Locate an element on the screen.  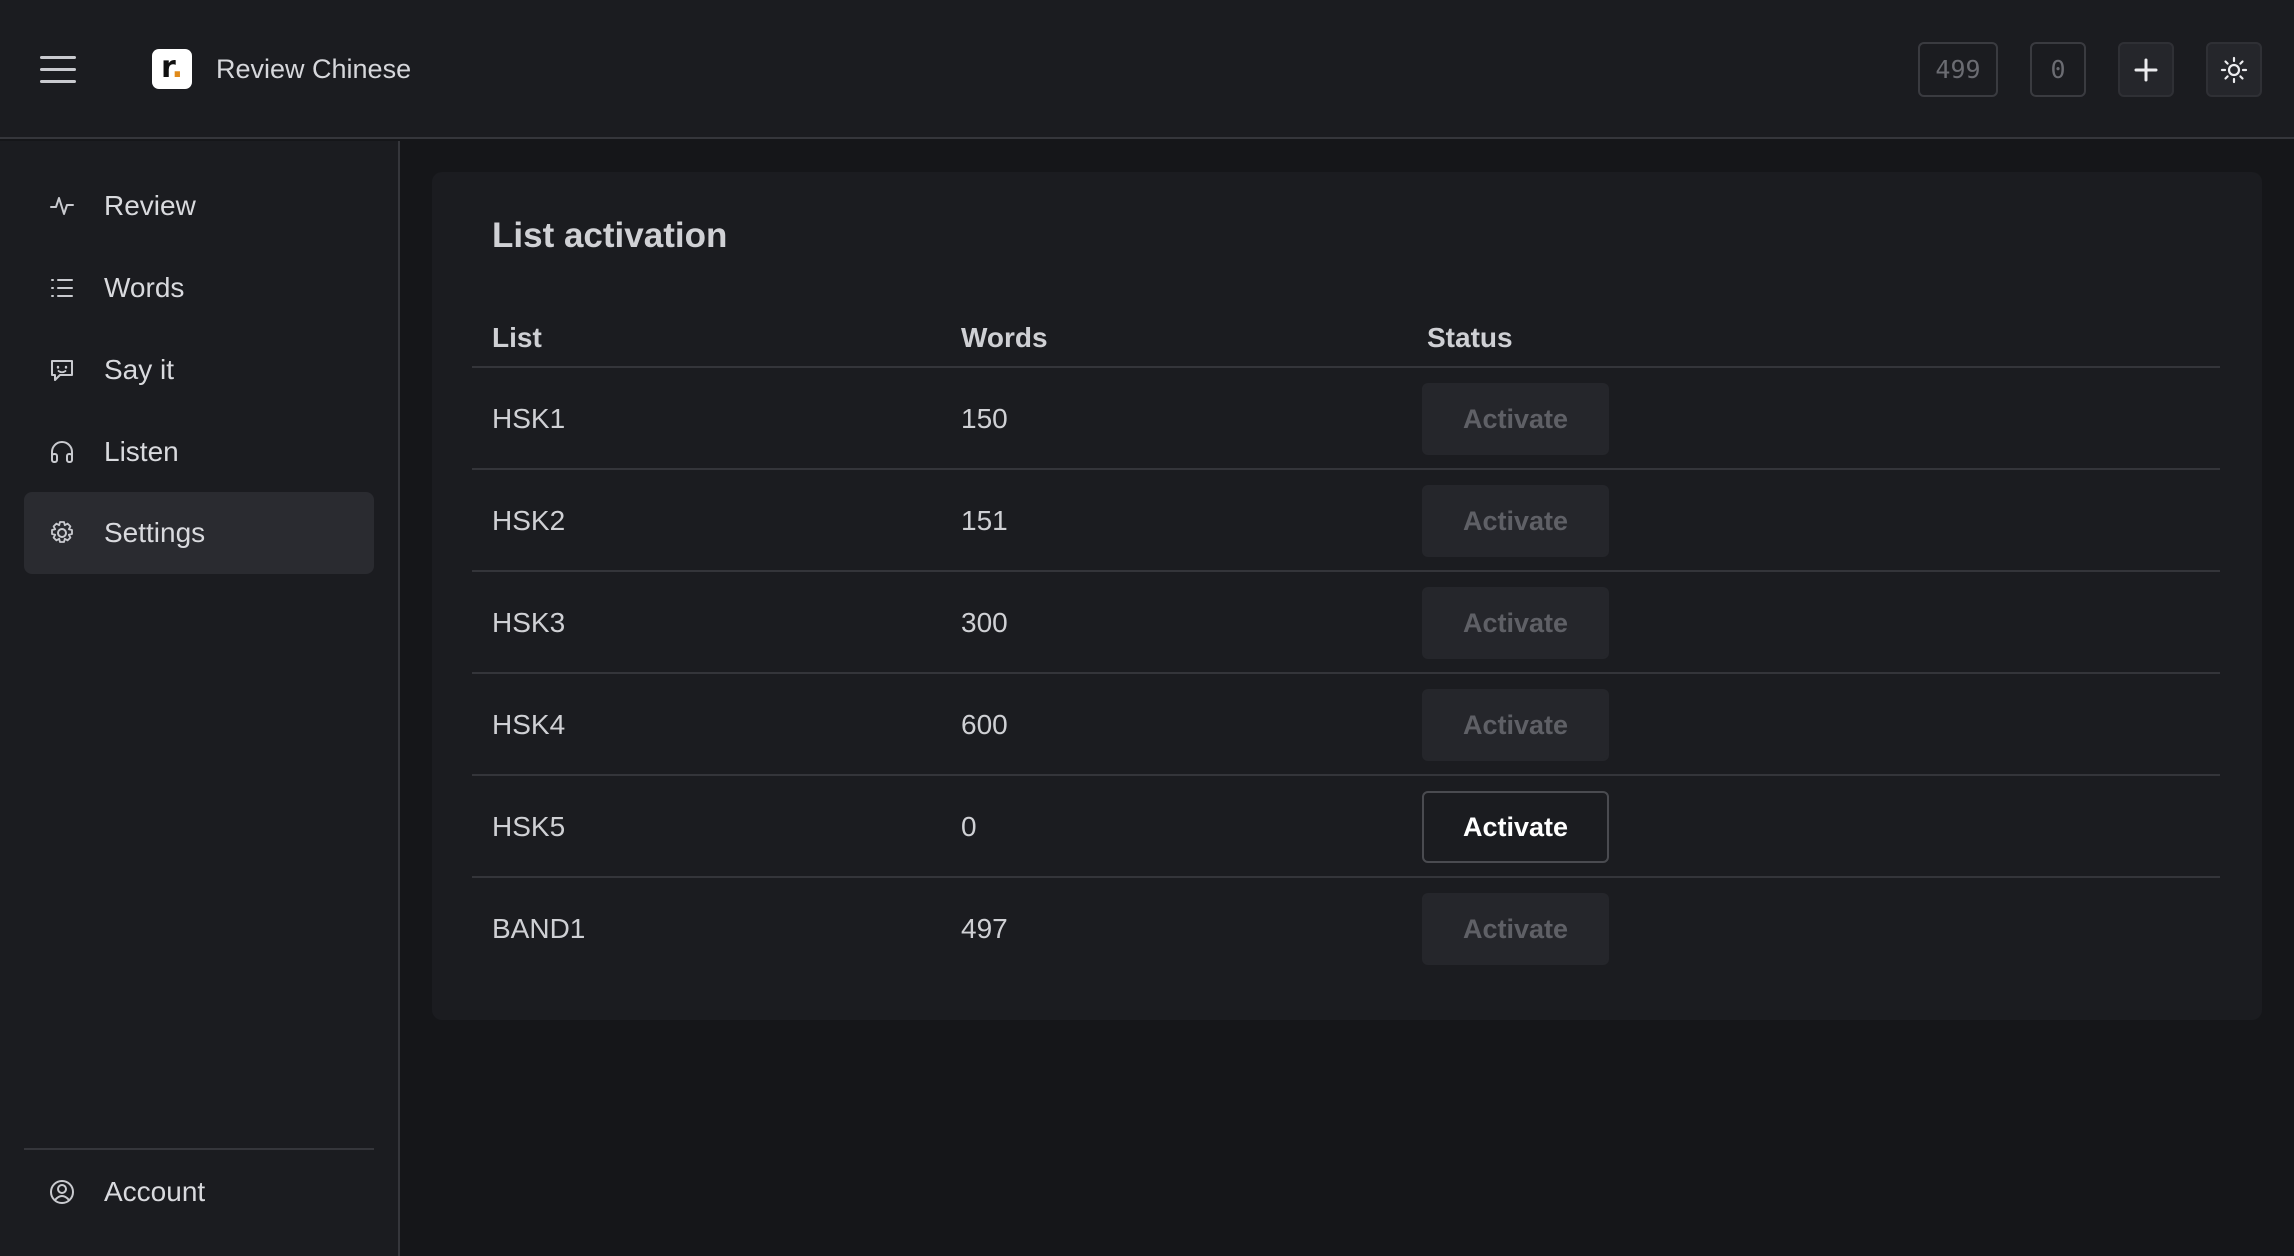
headphones-icon is located at coordinates (62, 452).